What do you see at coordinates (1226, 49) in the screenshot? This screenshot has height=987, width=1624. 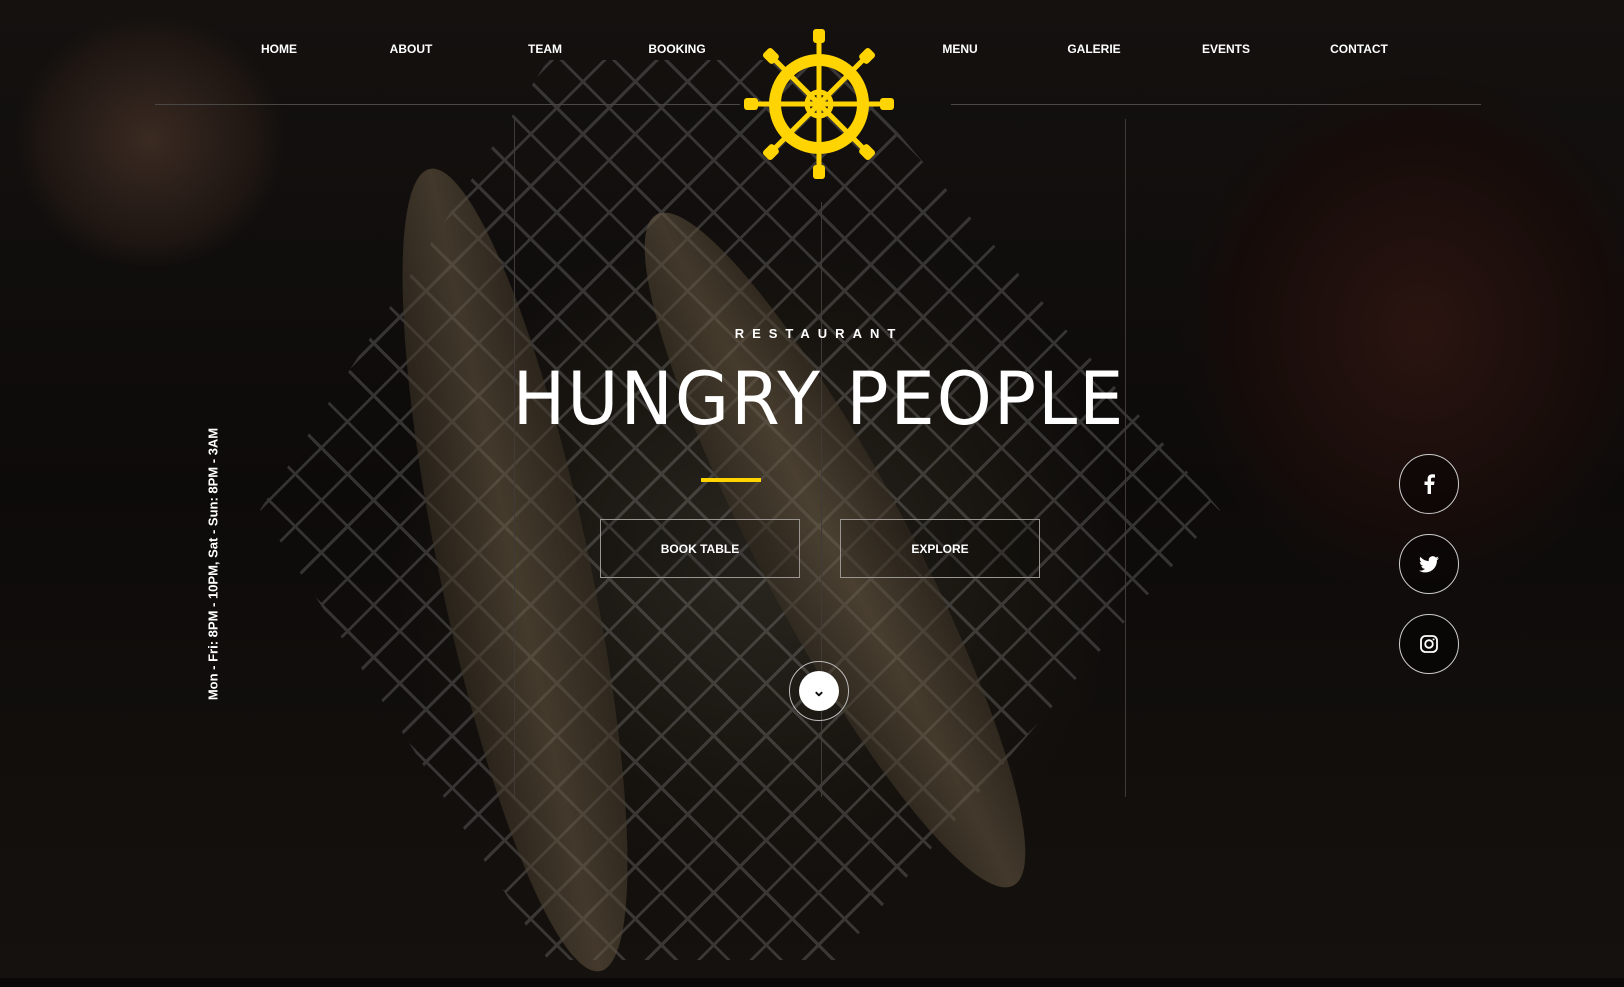 I see `nav-events: EVENTS` at bounding box center [1226, 49].